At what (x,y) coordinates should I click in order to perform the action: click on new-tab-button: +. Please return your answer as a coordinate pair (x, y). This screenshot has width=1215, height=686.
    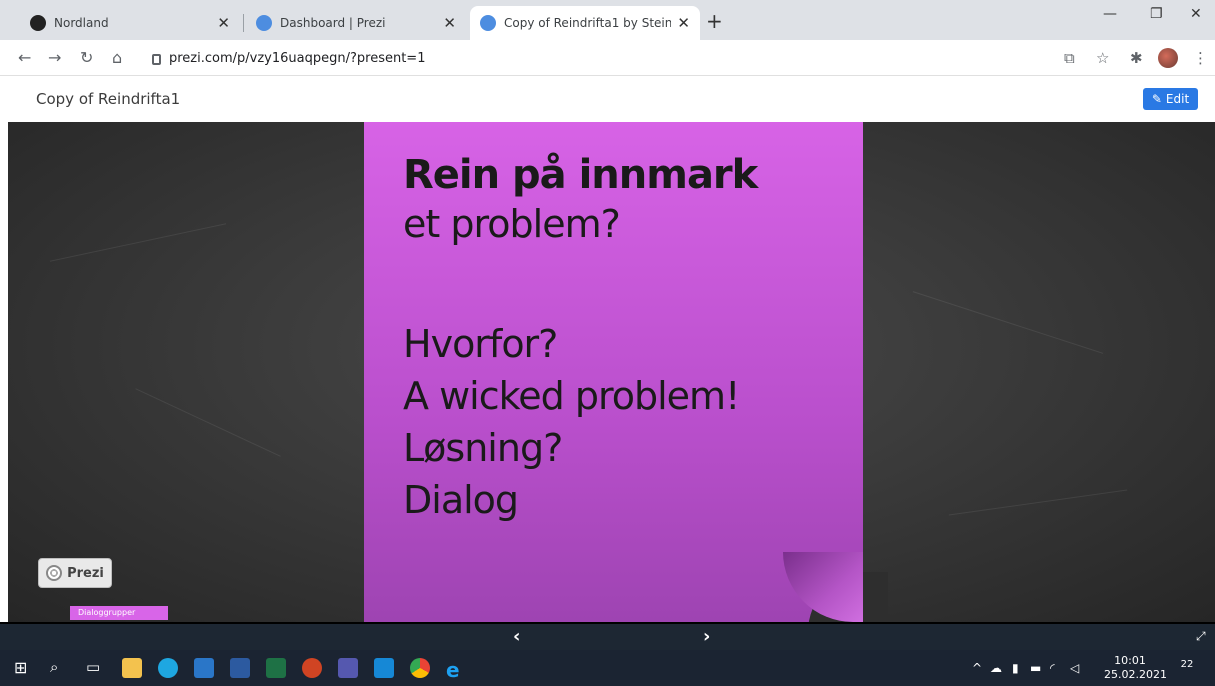
    Looking at the image, I should click on (714, 21).